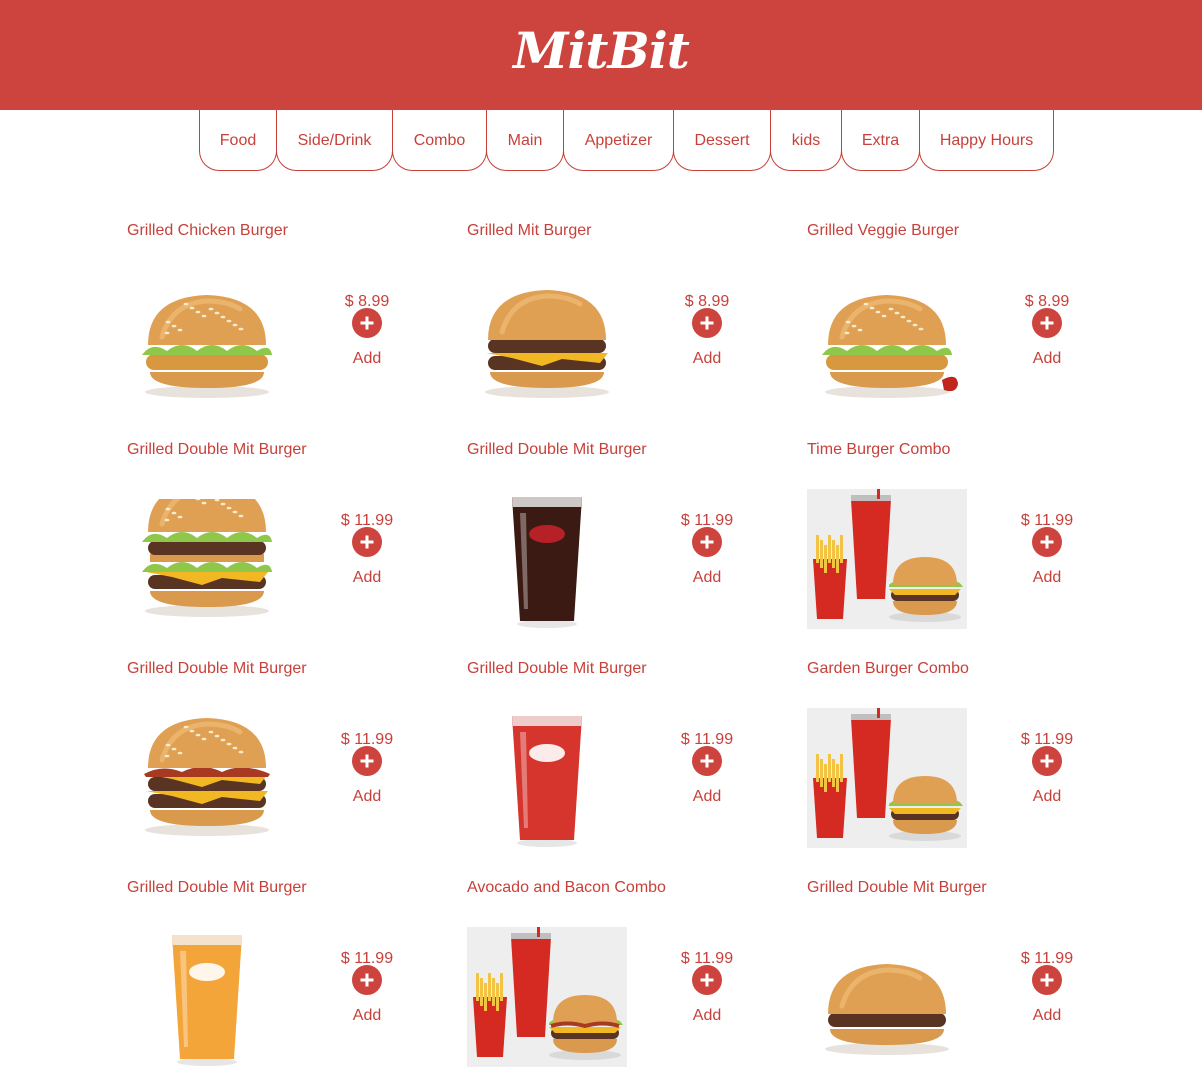 The height and width of the screenshot is (1092, 1202). I want to click on top-header: MitBit, so click(601, 55).